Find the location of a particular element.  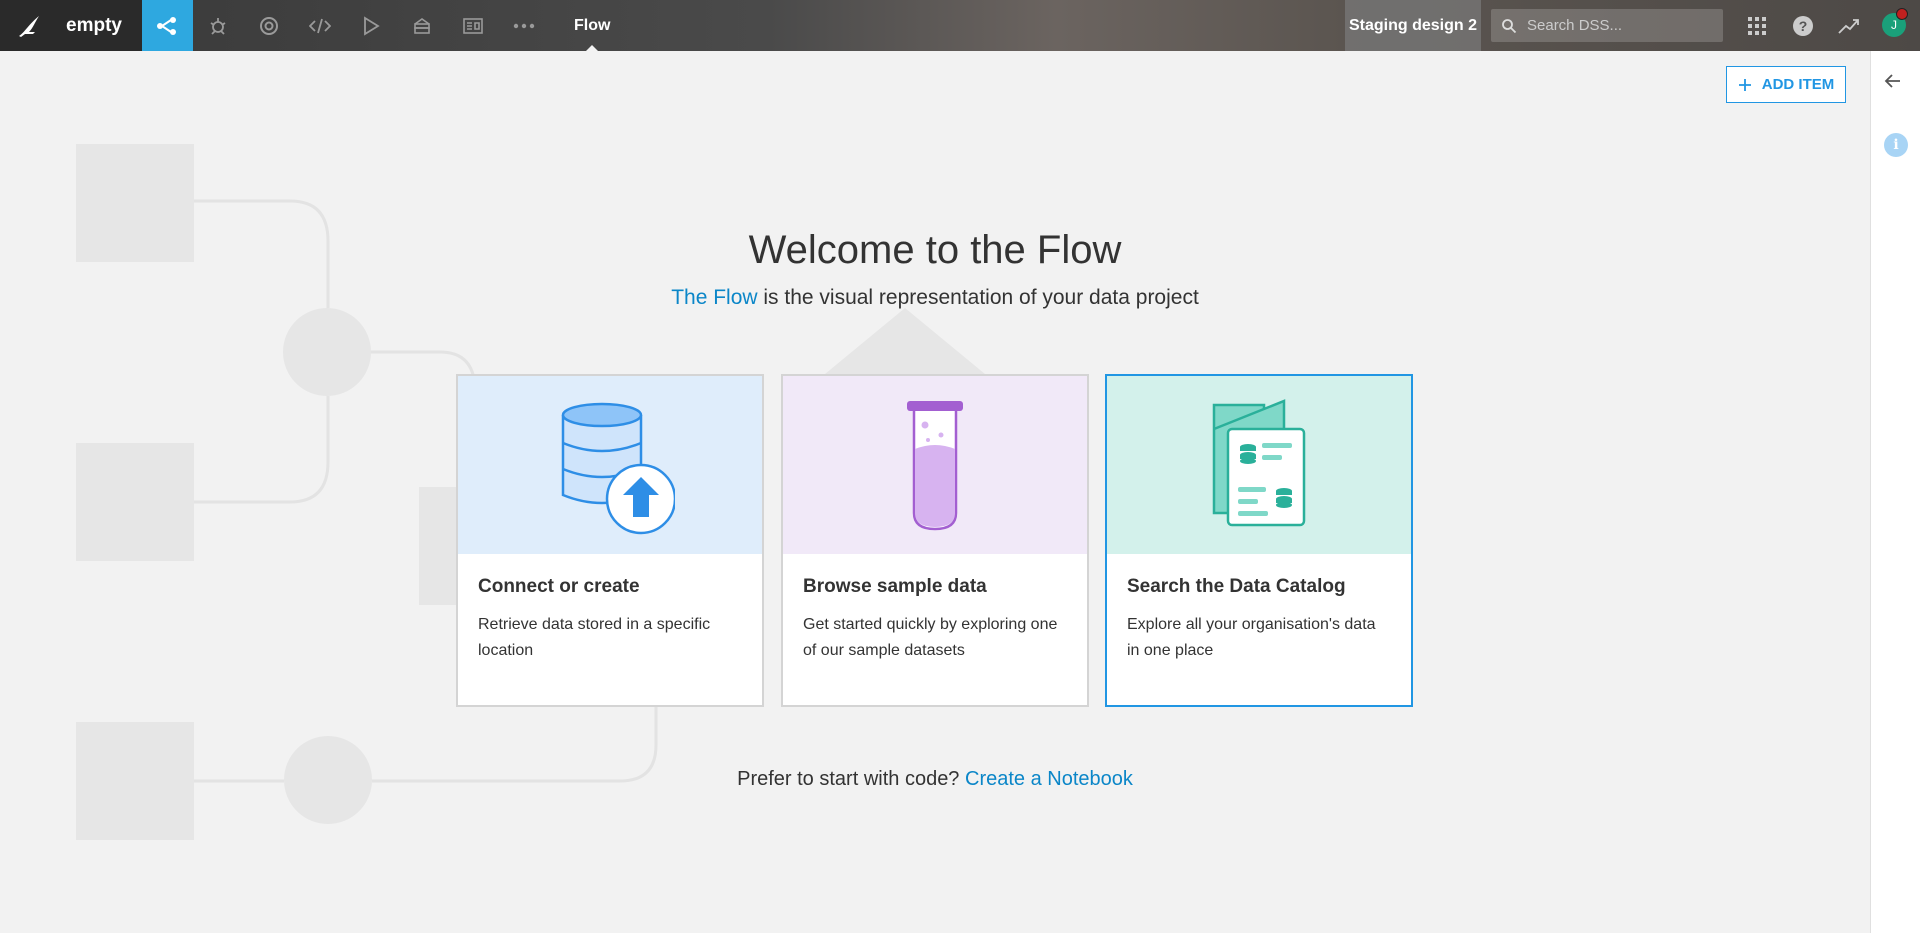

collapse-panel-button is located at coordinates (1893, 83).